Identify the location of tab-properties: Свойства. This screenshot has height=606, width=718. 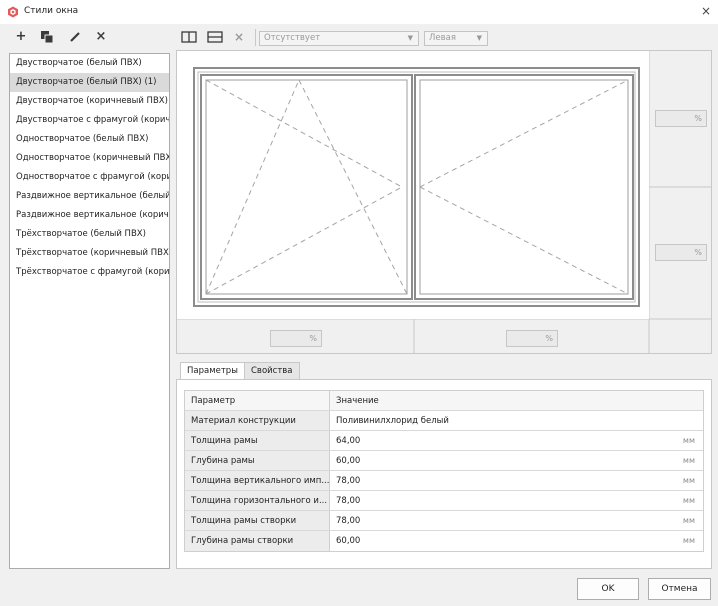
(272, 371).